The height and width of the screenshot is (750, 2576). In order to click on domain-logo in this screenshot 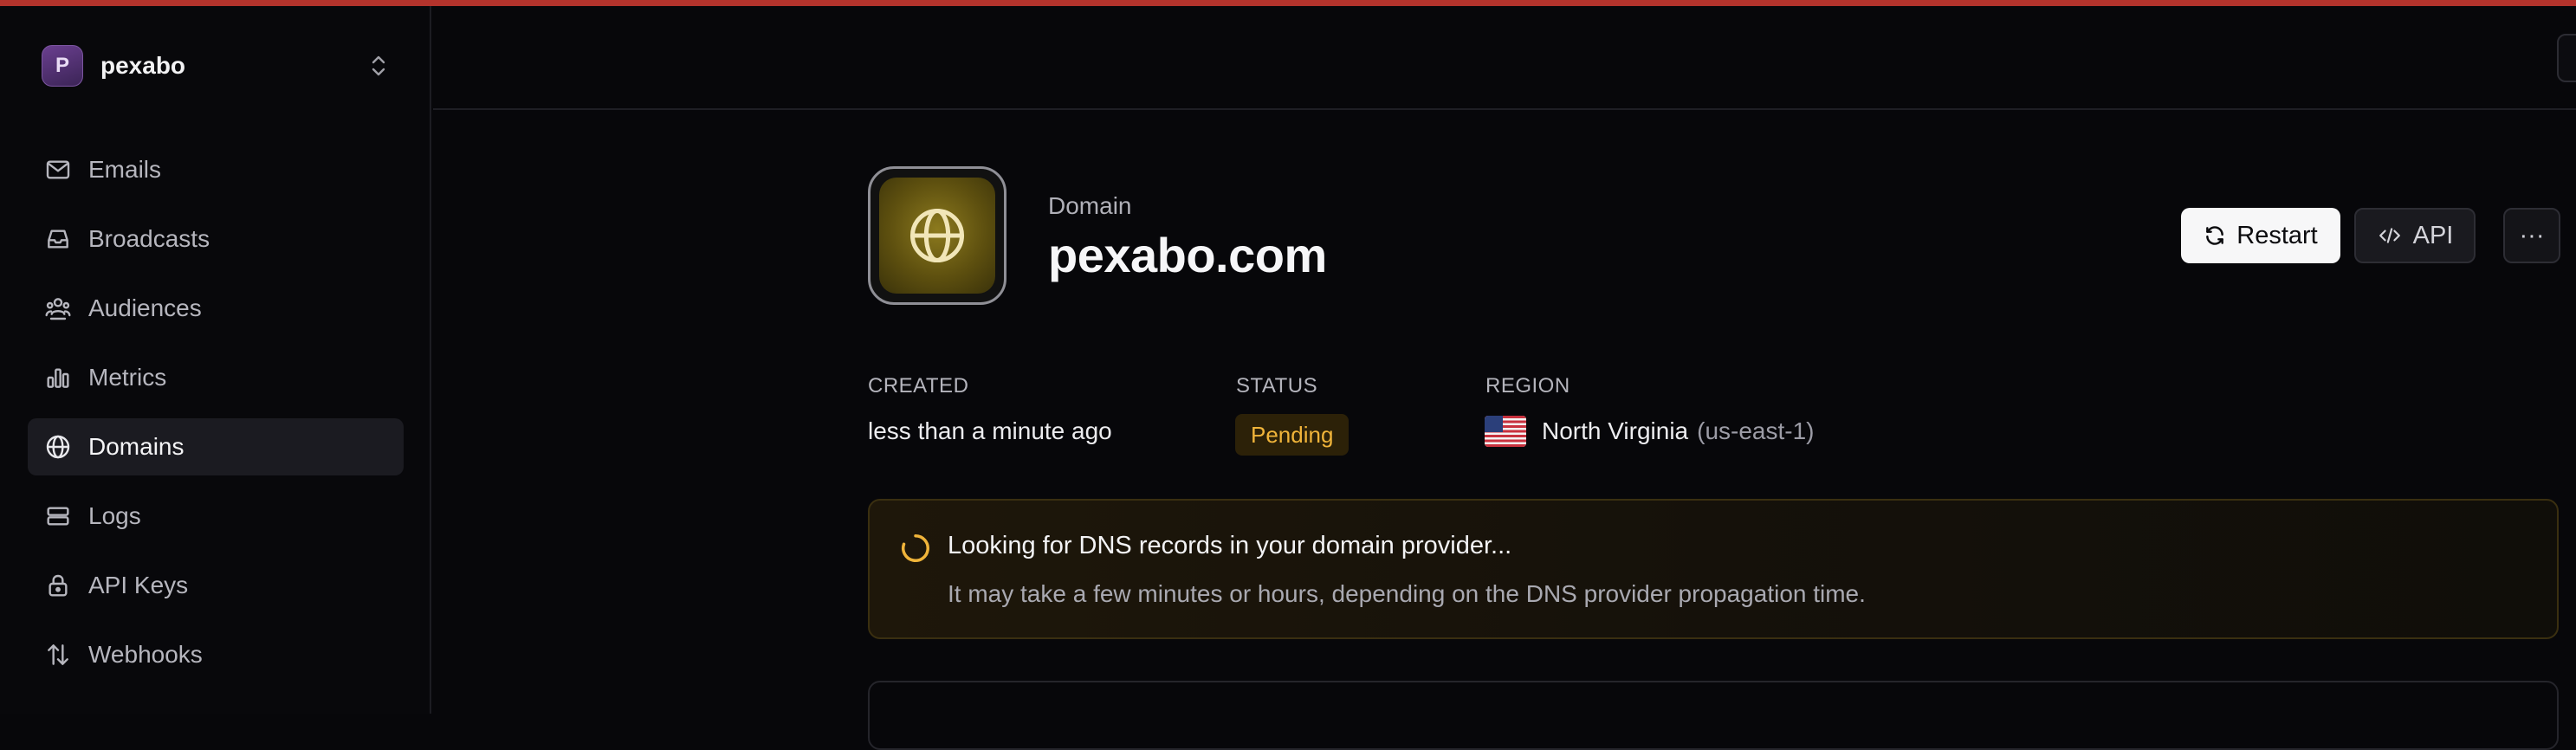, I will do `click(937, 236)`.